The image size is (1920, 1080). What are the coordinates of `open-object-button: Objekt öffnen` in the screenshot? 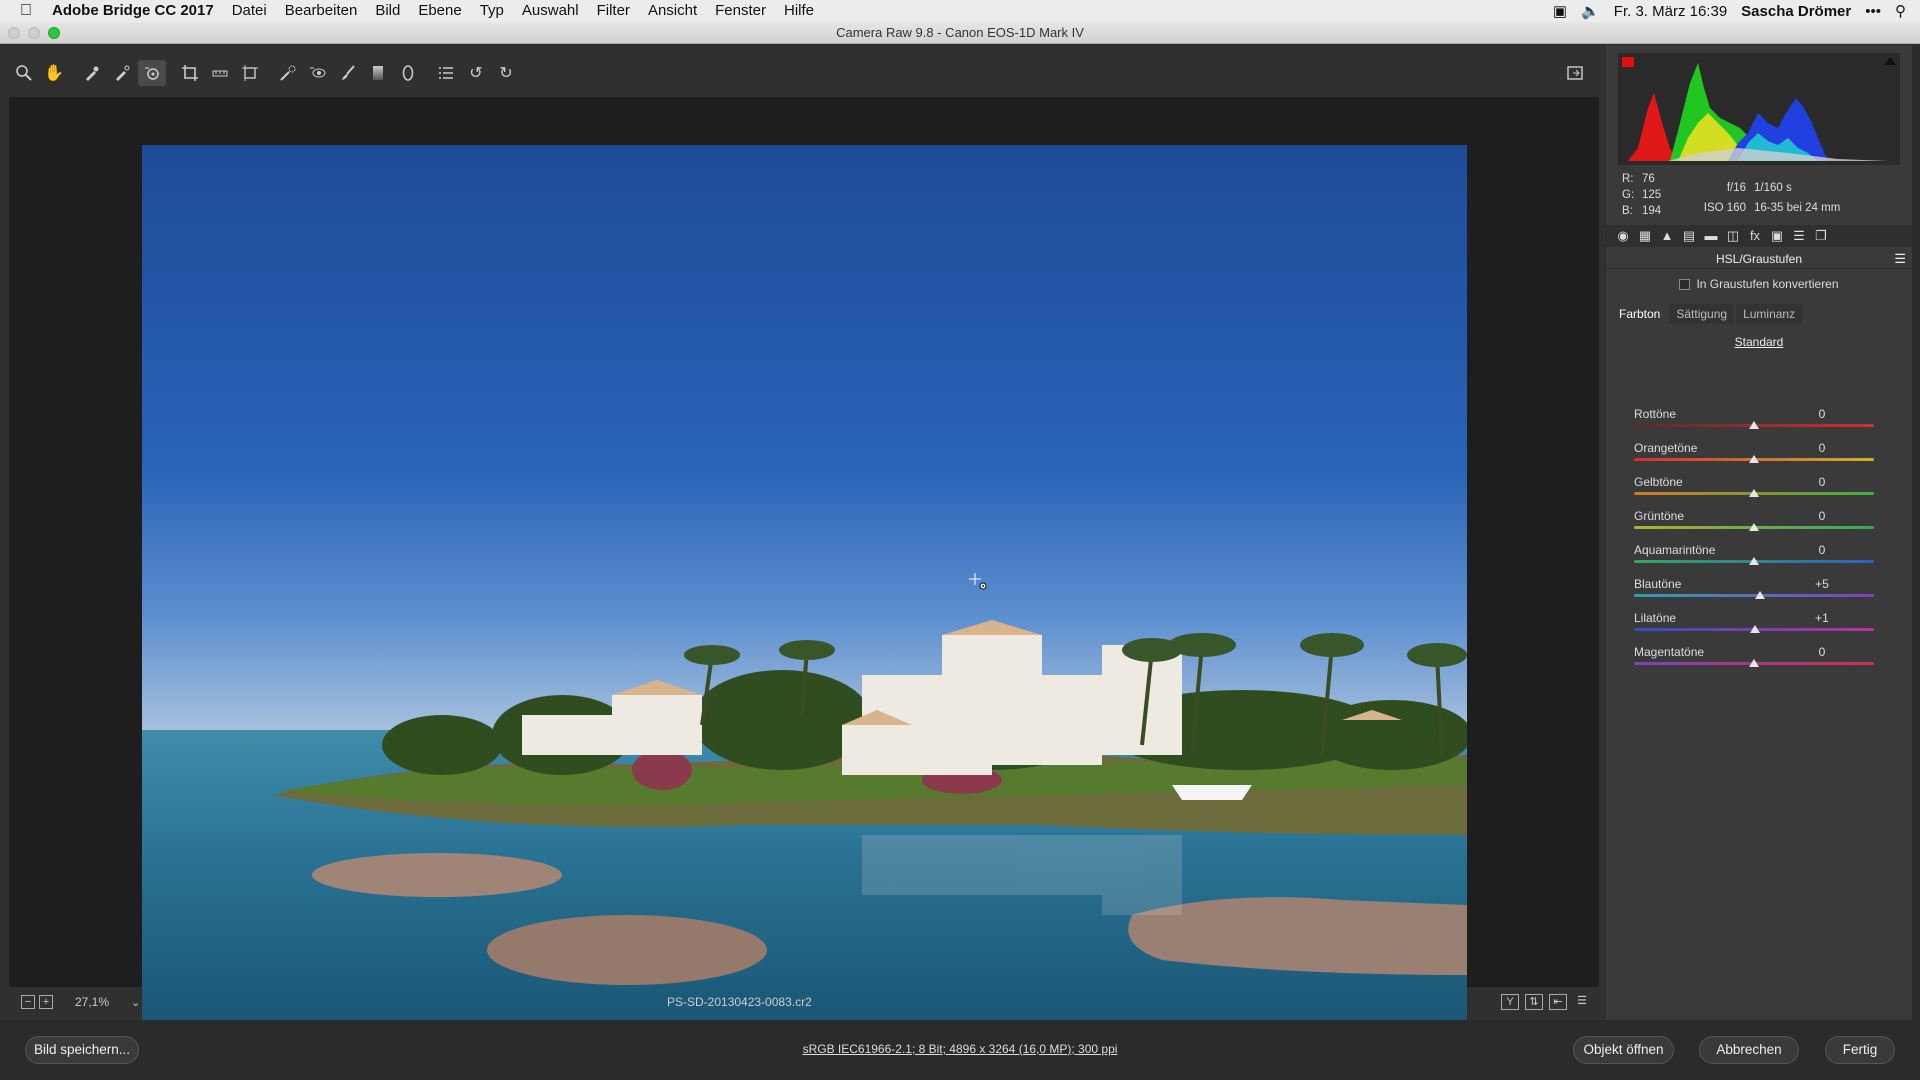 It's located at (1623, 1050).